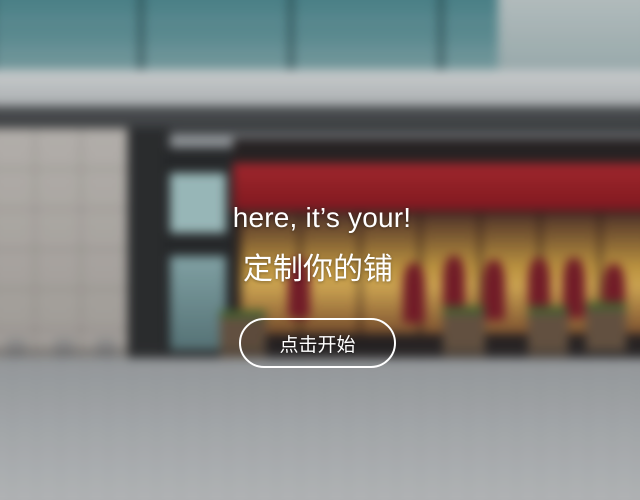 The height and width of the screenshot is (500, 640). I want to click on start-button: 点击开始, so click(317, 343).